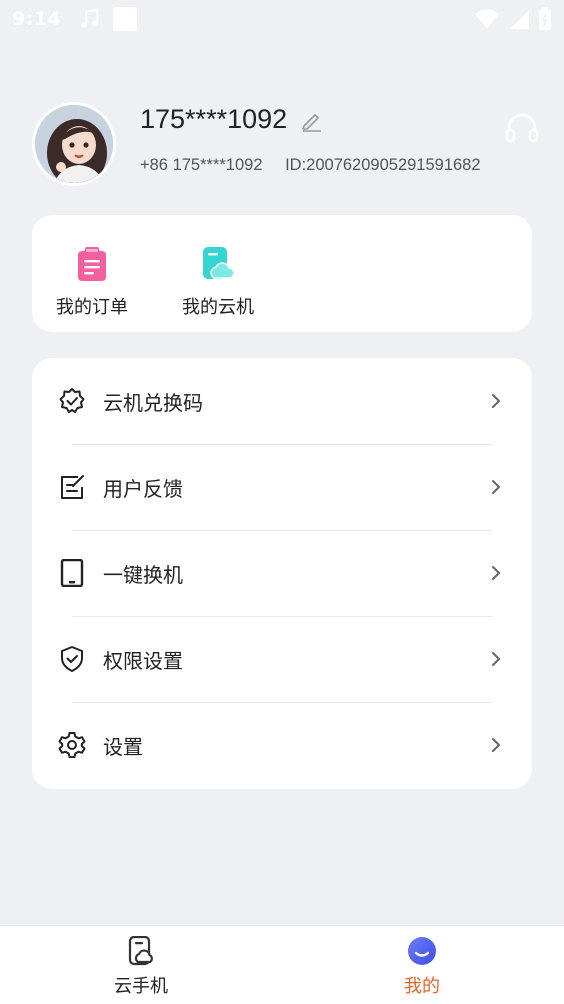 Image resolution: width=564 pixels, height=1004 pixels. I want to click on gear-icon, so click(72, 745).